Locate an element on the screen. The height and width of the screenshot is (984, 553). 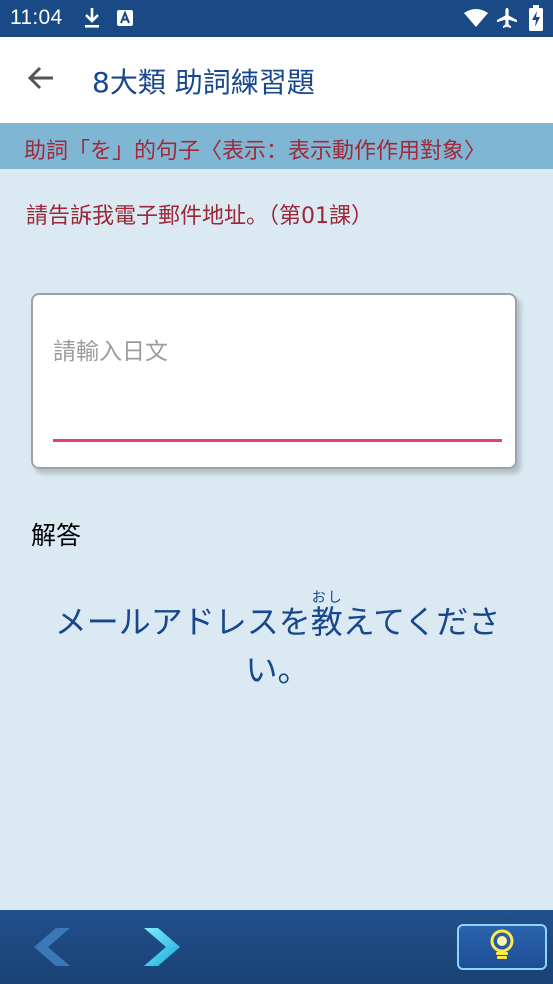
page-title: 8大類 助詞練習題 is located at coordinates (203, 82).